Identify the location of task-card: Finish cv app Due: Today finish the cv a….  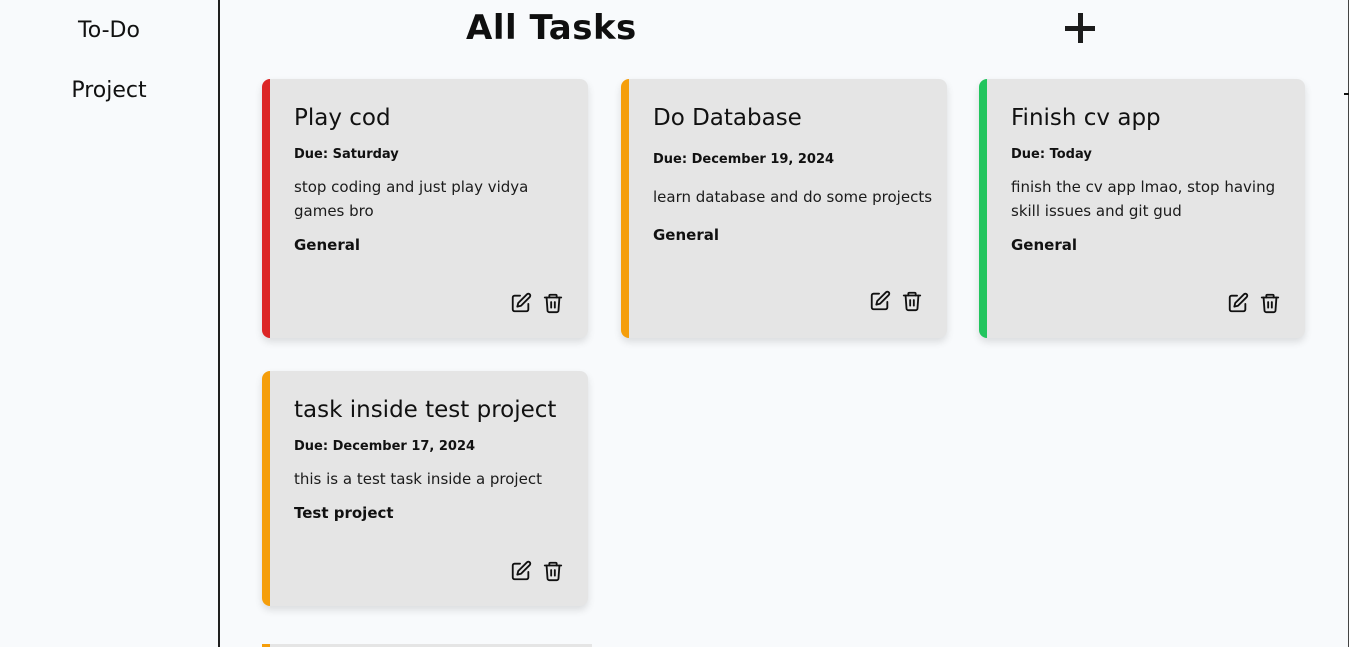
(1142, 208).